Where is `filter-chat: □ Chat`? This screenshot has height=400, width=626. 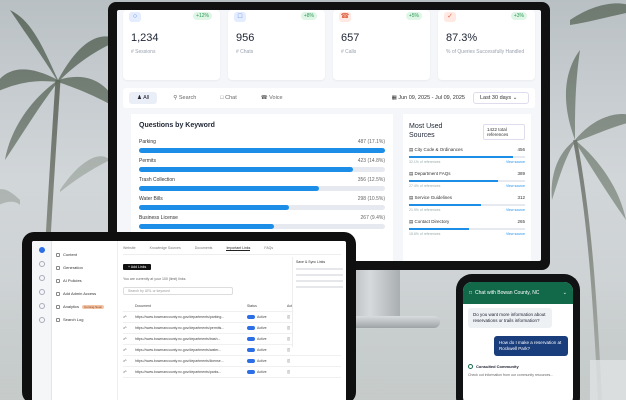 filter-chat: □ Chat is located at coordinates (228, 98).